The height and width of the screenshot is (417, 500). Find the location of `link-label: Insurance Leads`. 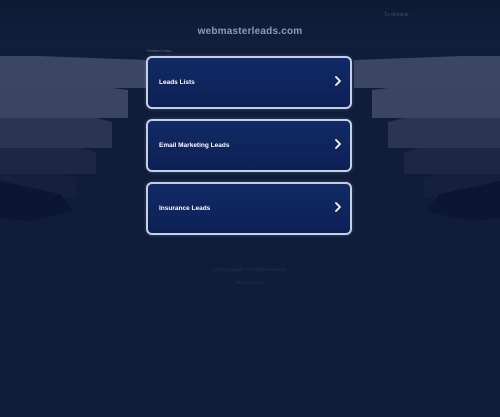

link-label: Insurance Leads is located at coordinates (185, 208).